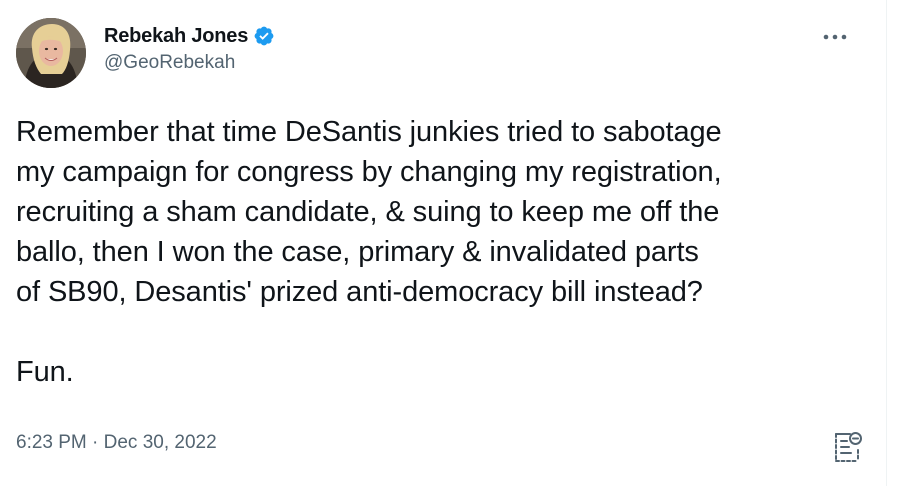 This screenshot has width=898, height=486. I want to click on tweet-header: Rebekah Jones @GeoRebekah, so click(442, 54).